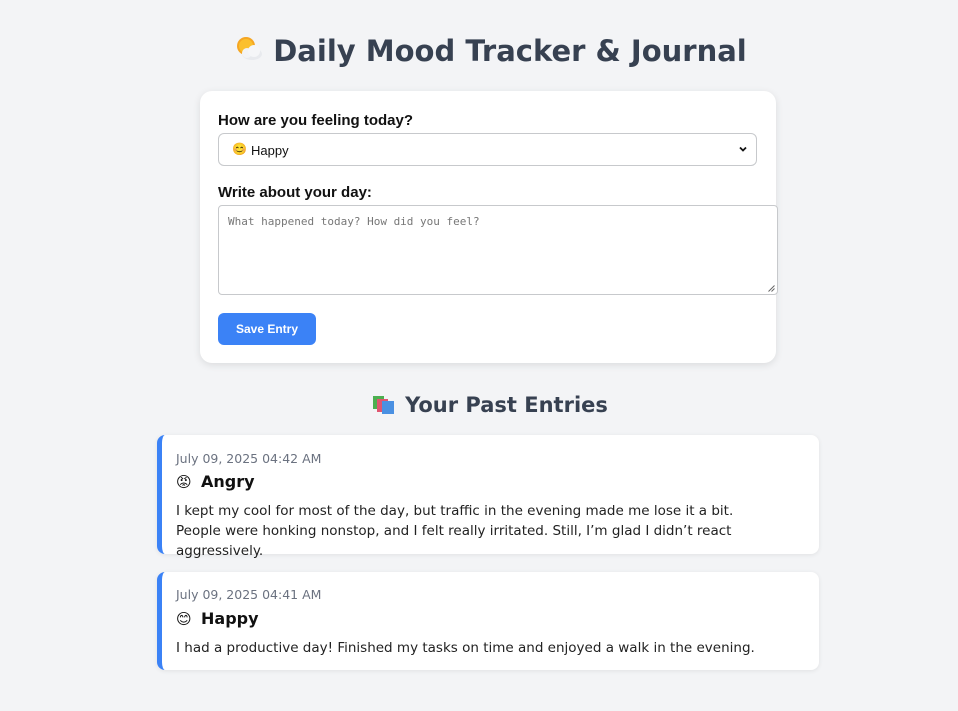  Describe the element at coordinates (184, 619) in the screenshot. I see `smiling-face-icon: 😊` at that location.